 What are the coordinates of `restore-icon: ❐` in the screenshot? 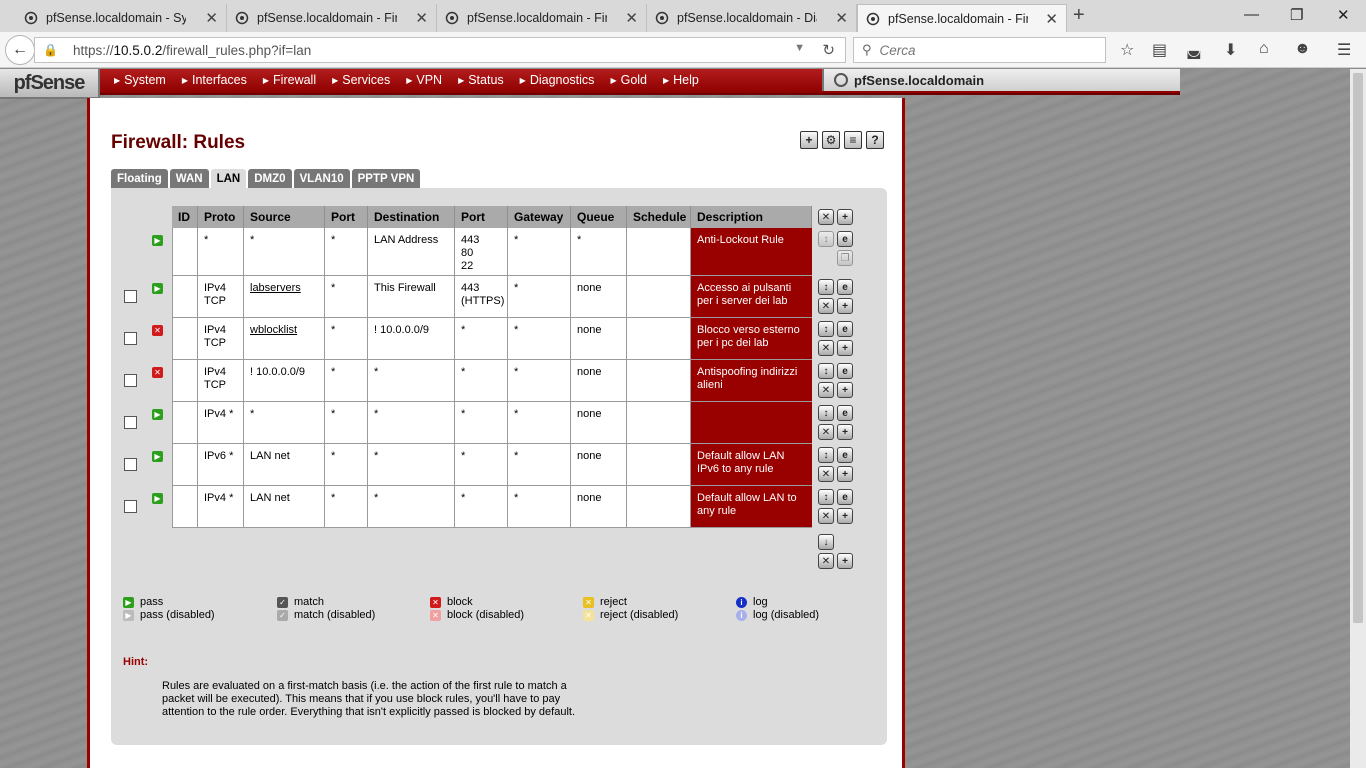 It's located at (1296, 15).